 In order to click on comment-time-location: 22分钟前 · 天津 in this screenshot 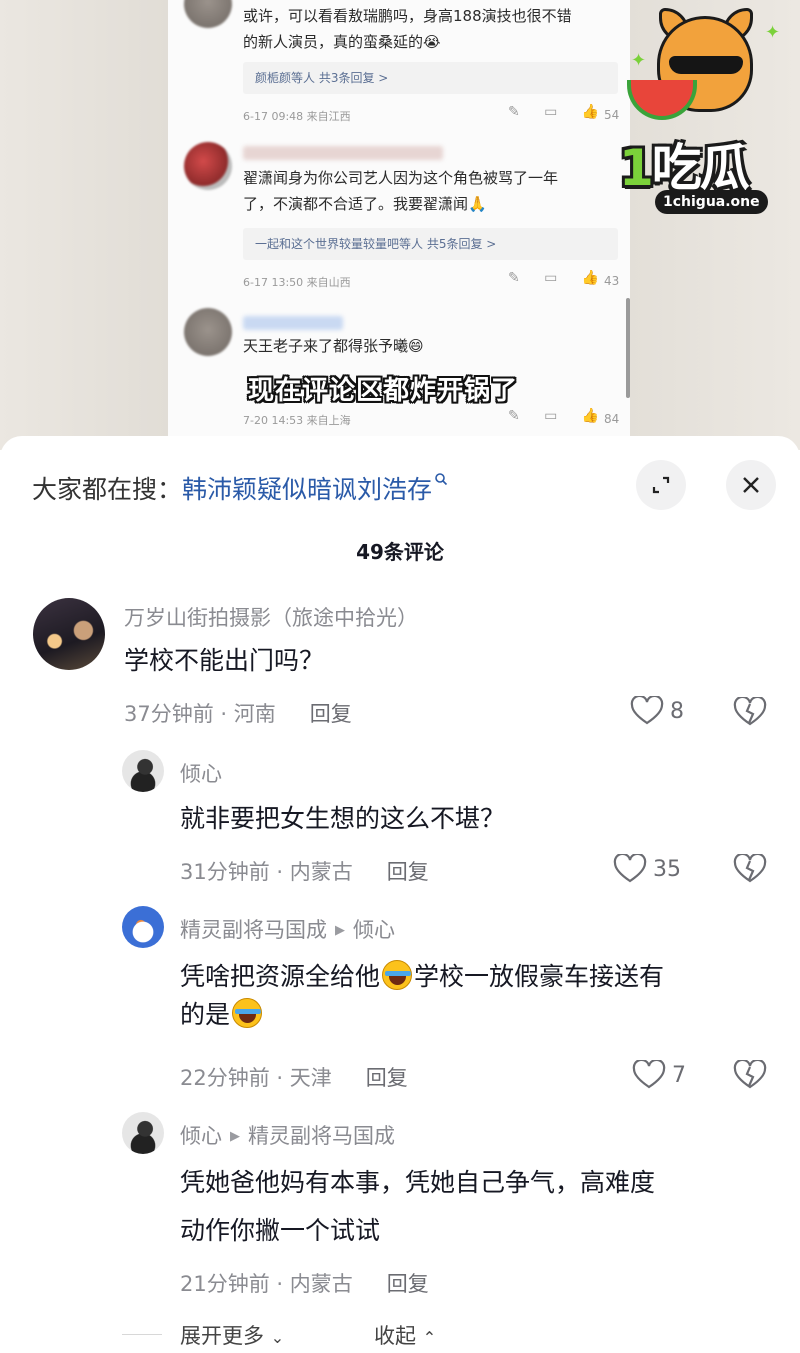, I will do `click(256, 1078)`.